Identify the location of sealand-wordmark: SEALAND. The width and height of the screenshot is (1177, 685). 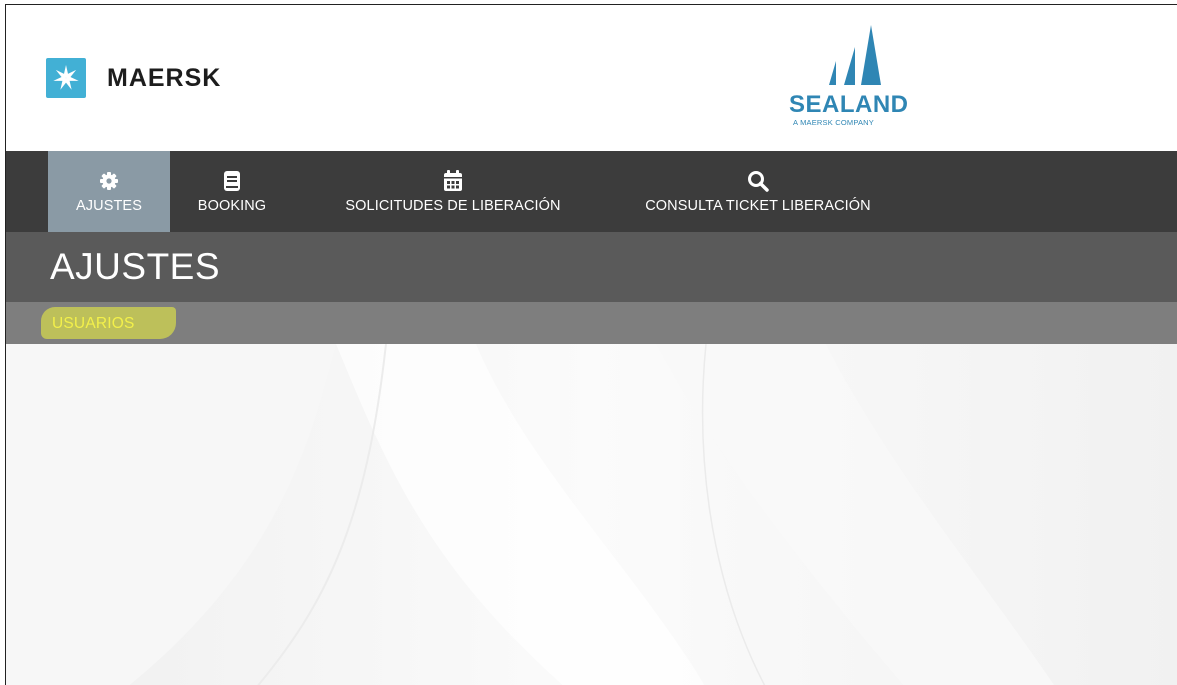
(849, 104).